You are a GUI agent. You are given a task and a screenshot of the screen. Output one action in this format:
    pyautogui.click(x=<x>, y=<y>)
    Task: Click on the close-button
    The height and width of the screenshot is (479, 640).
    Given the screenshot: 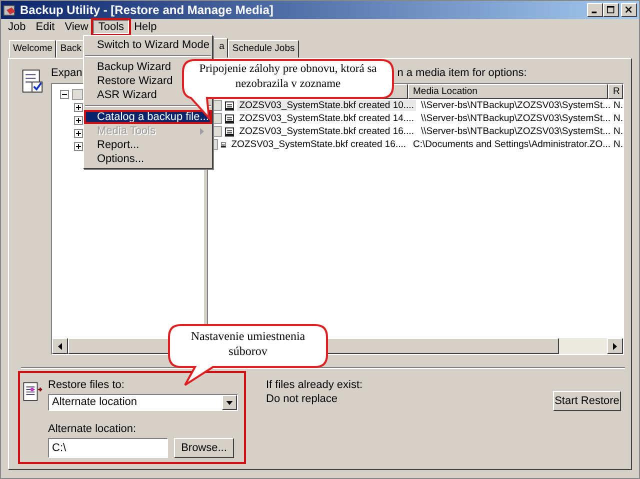 What is the action you would take?
    pyautogui.click(x=629, y=10)
    